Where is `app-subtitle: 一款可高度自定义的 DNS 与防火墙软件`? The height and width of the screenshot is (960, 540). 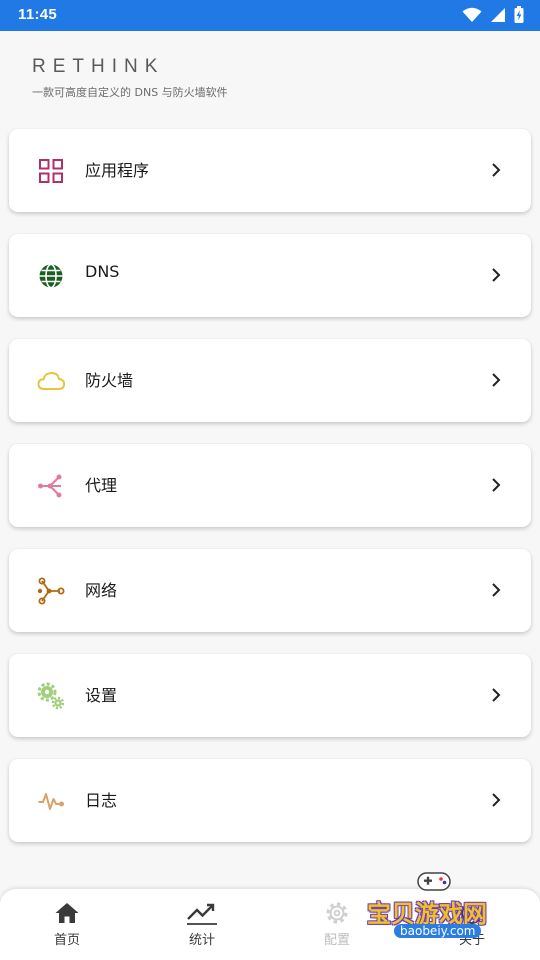
app-subtitle: 一款可高度自定义的 DNS 与防火墙软件 is located at coordinates (130, 92).